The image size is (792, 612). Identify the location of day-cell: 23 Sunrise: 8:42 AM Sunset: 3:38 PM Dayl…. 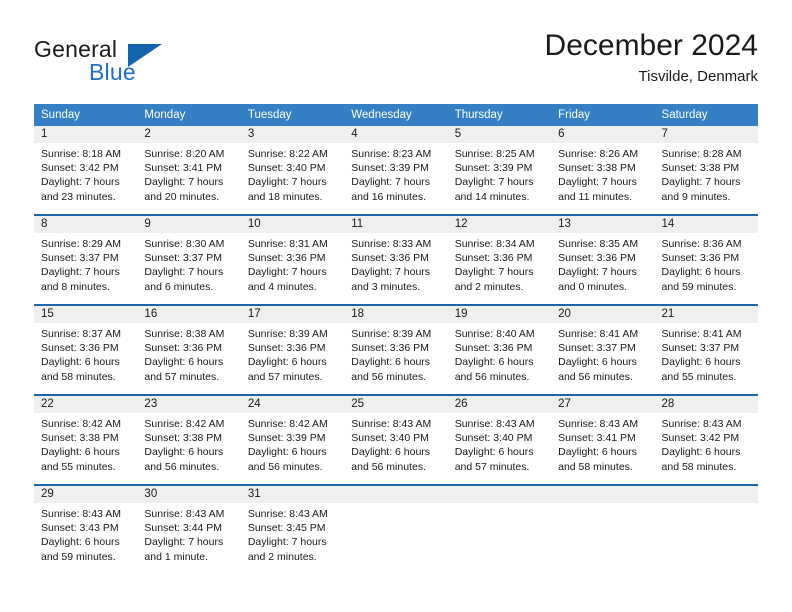
(189, 436).